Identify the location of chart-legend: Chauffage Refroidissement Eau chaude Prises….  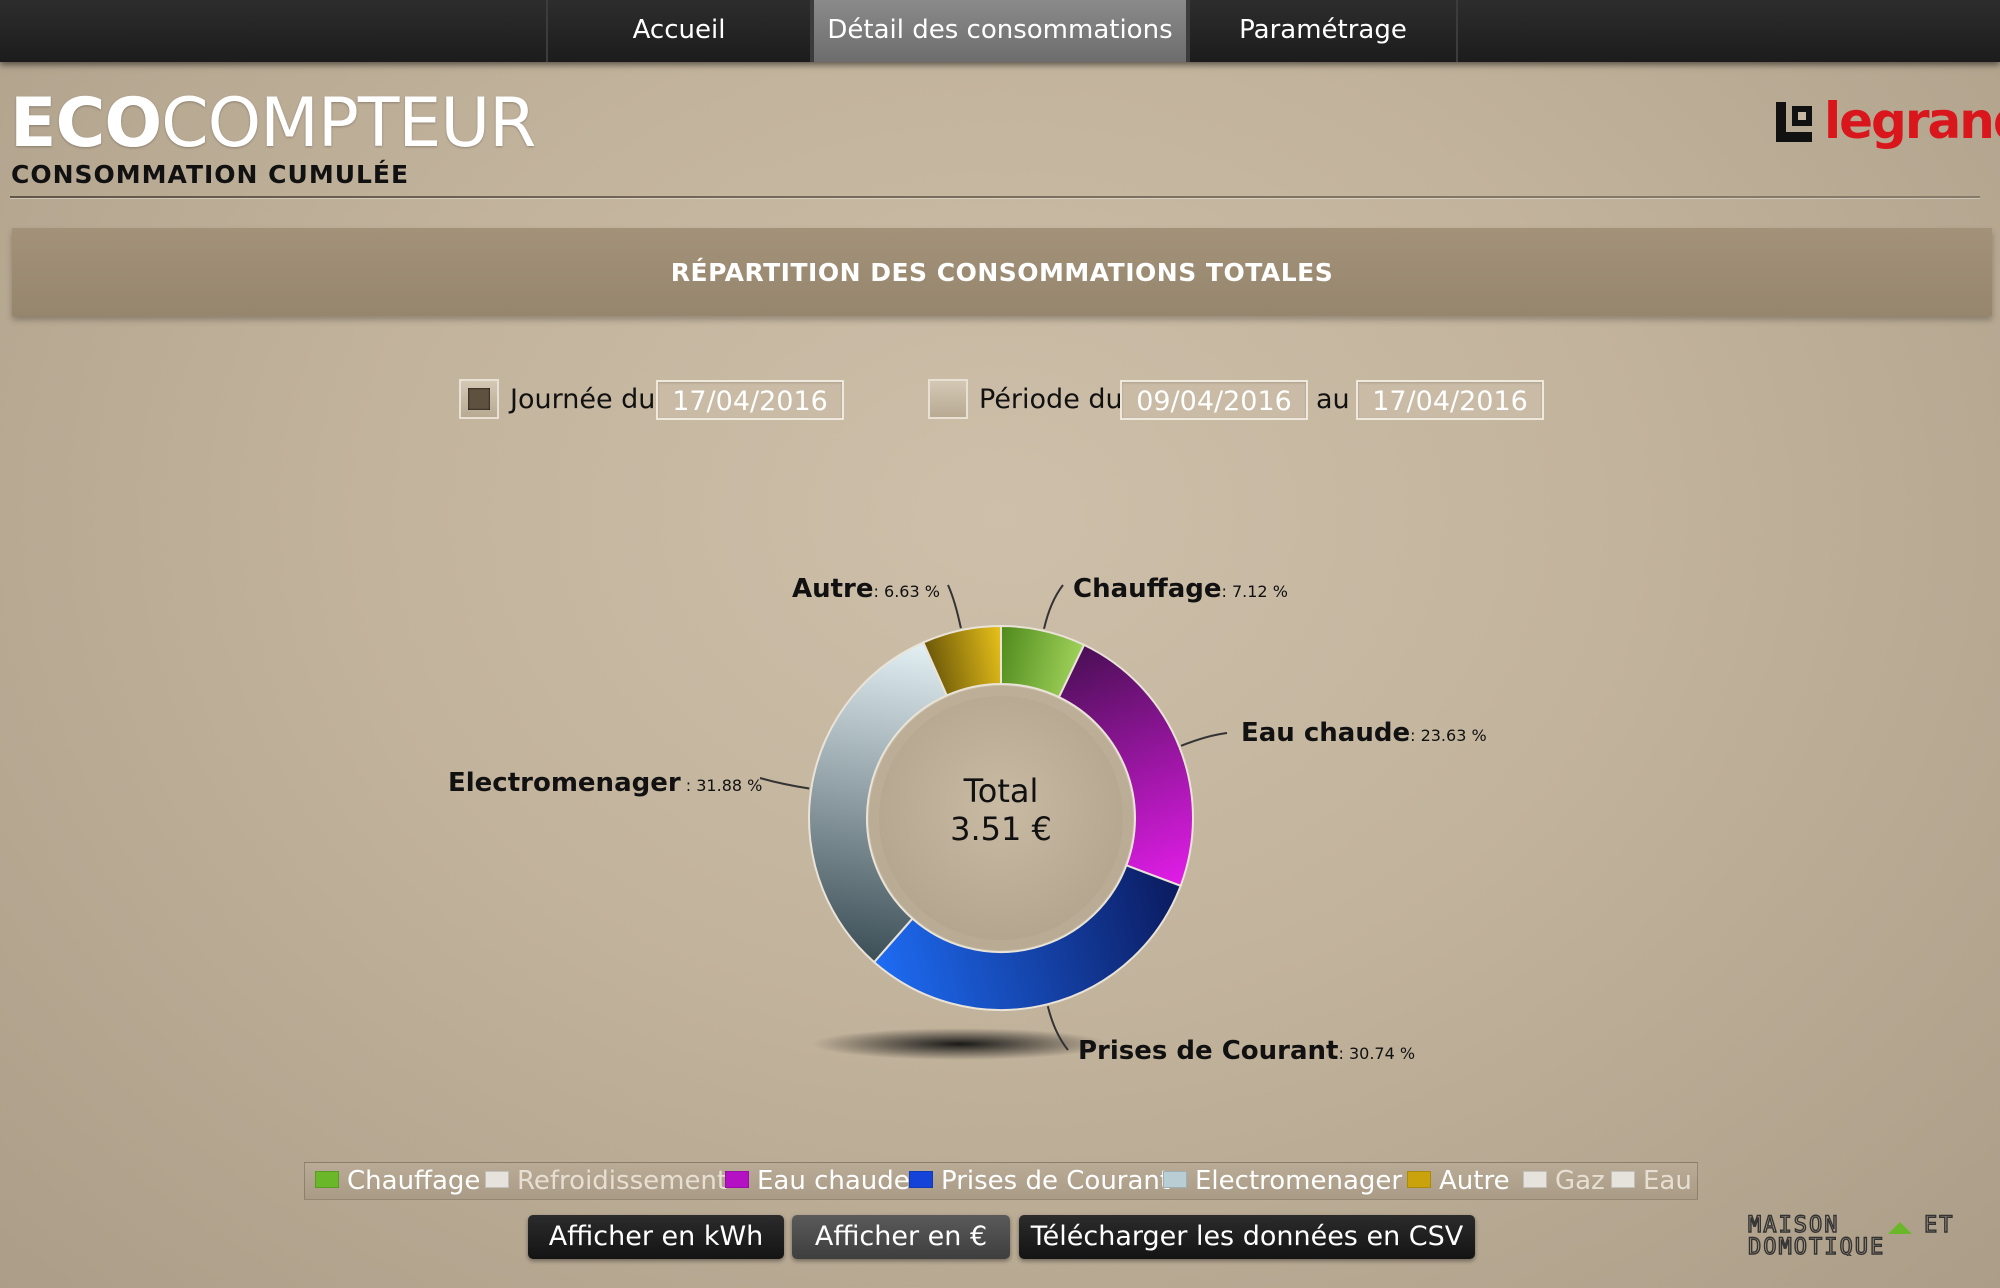
(1001, 1181).